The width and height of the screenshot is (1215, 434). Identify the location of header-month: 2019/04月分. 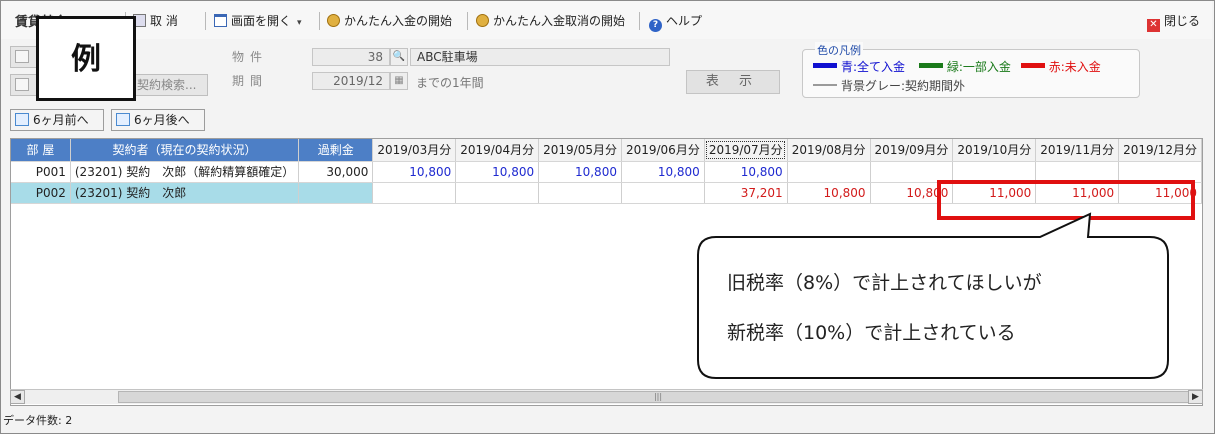
(497, 150).